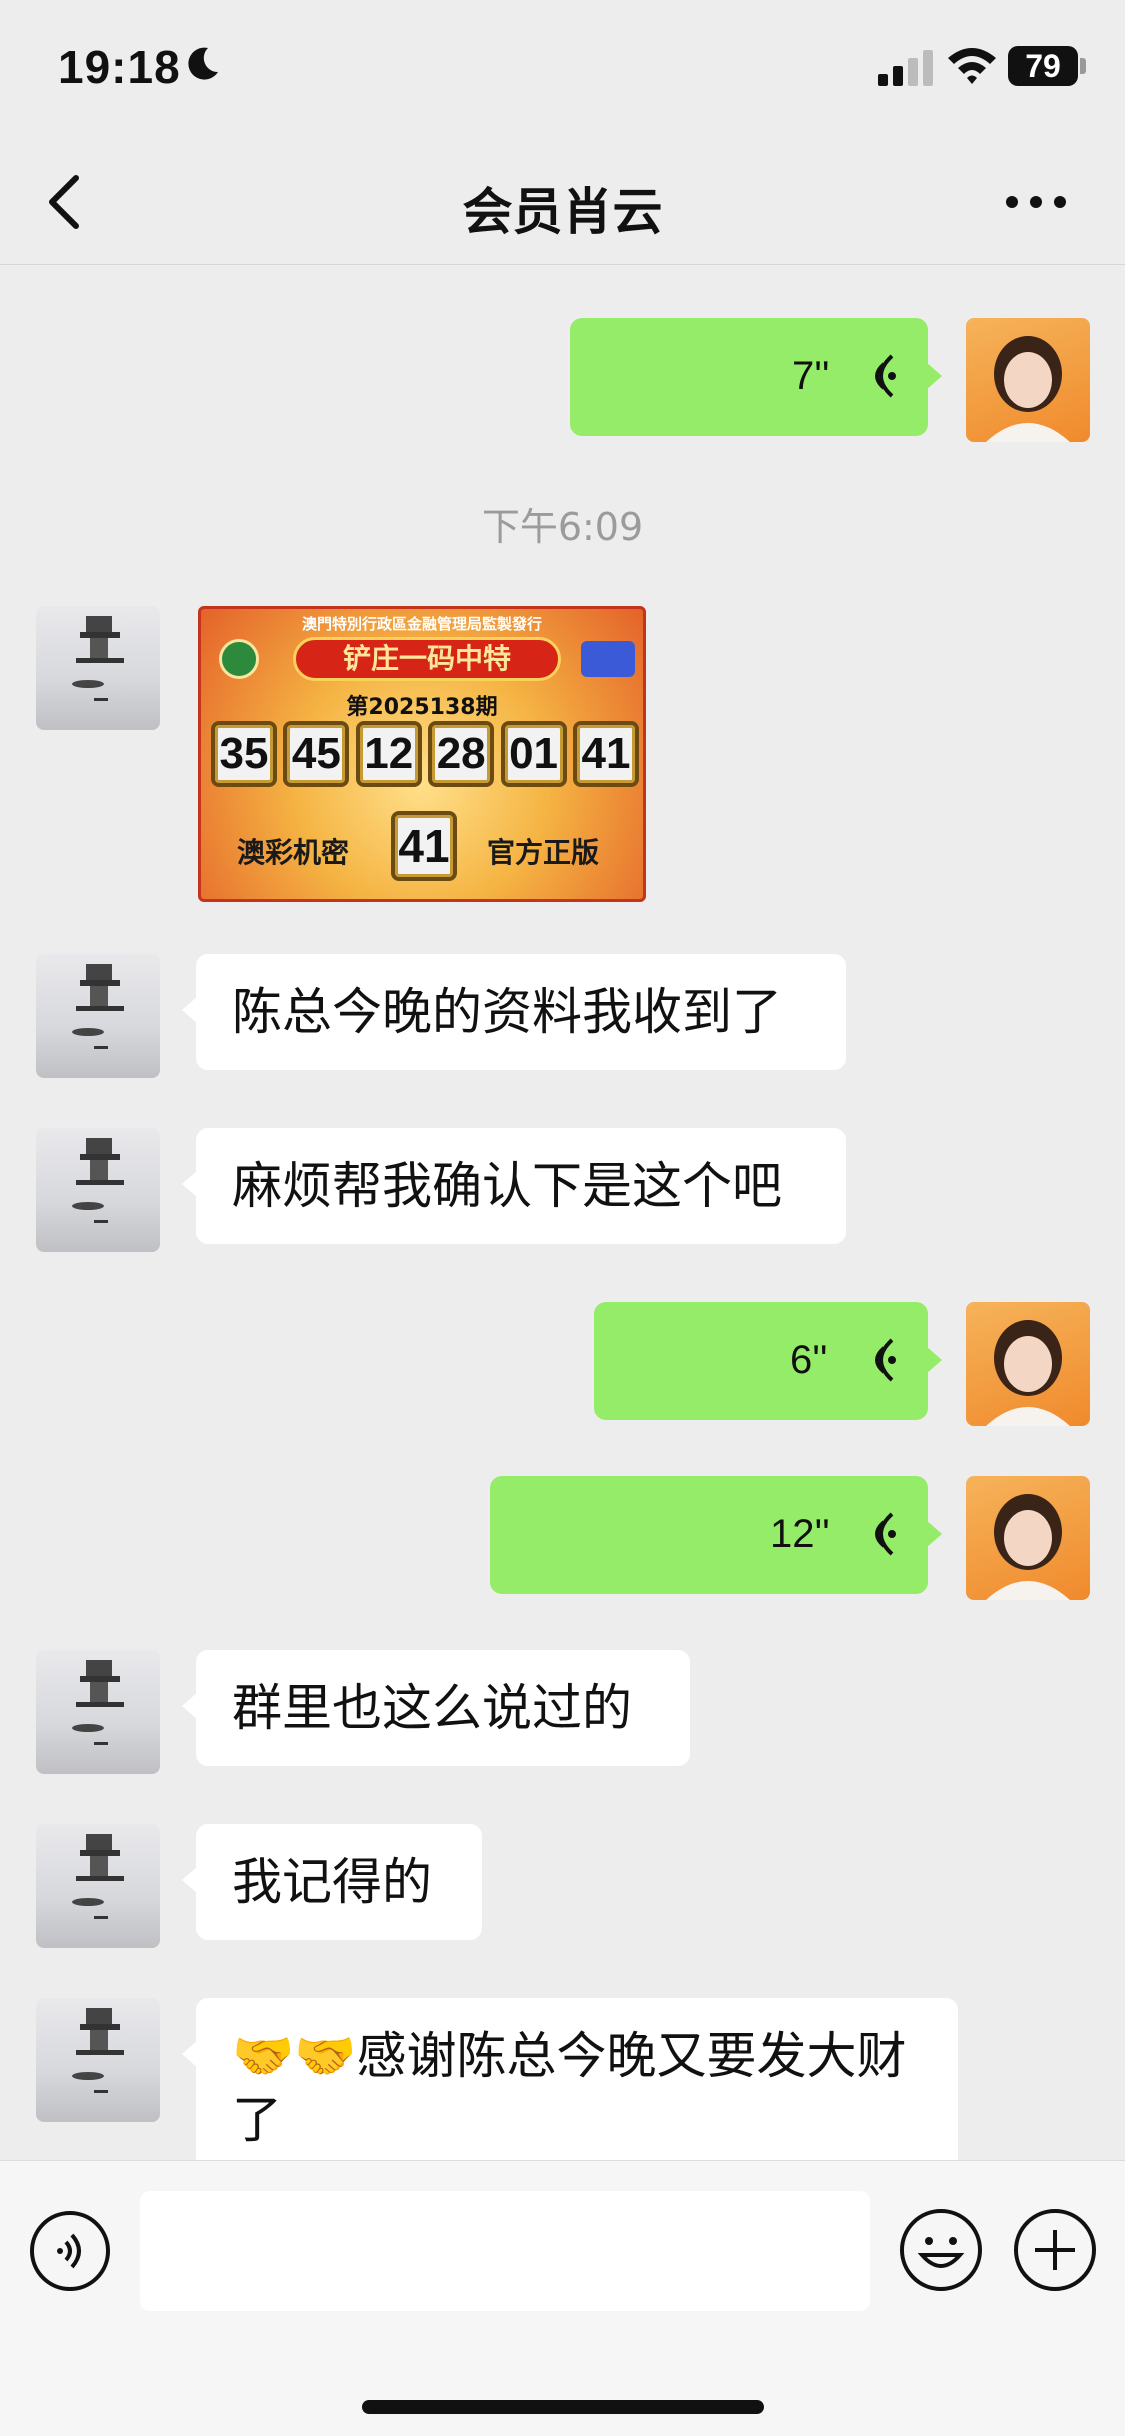  Describe the element at coordinates (70, 2251) in the screenshot. I see `voice-input-icon` at that location.